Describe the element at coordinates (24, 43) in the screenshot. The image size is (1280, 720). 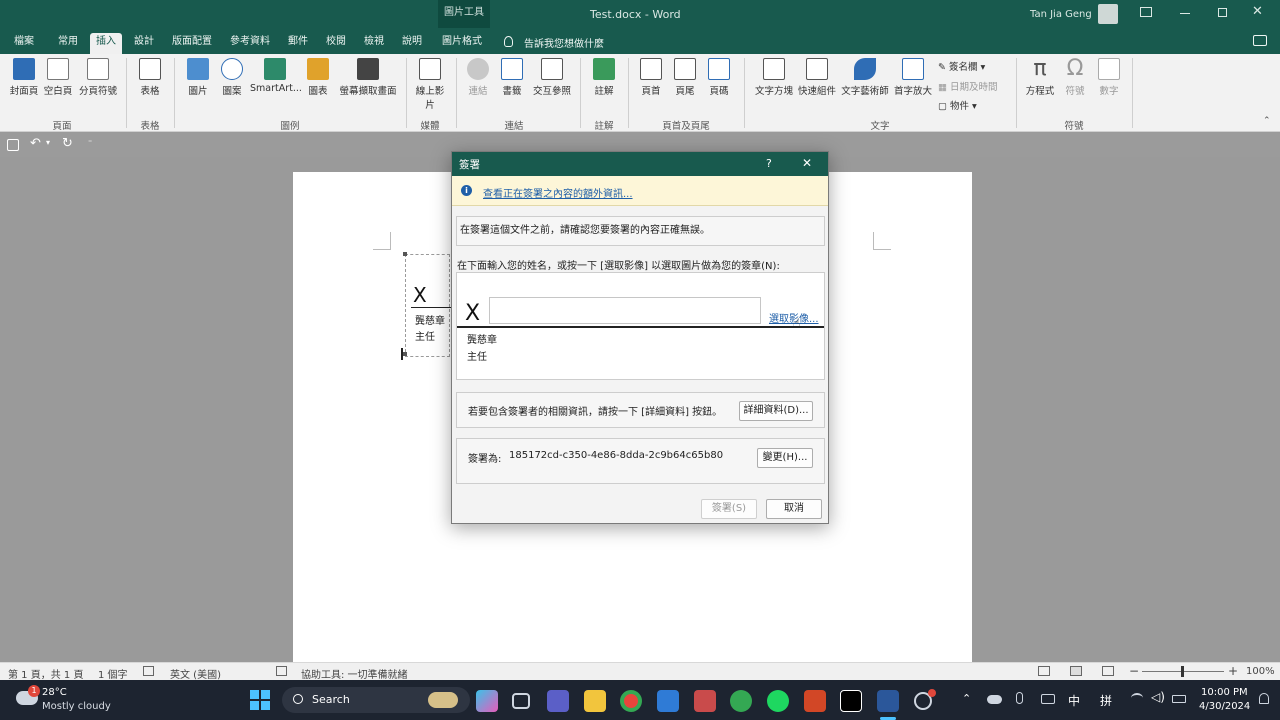
I see `tab-file: 檔案` at that location.